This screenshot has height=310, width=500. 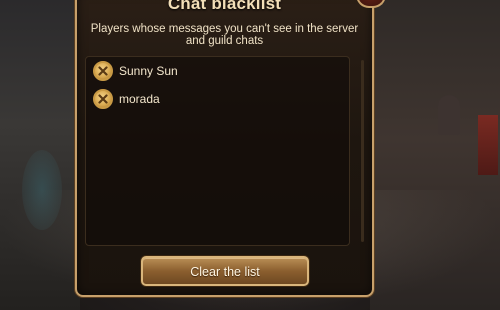 What do you see at coordinates (449, 115) in the screenshot?
I see `background-tower` at bounding box center [449, 115].